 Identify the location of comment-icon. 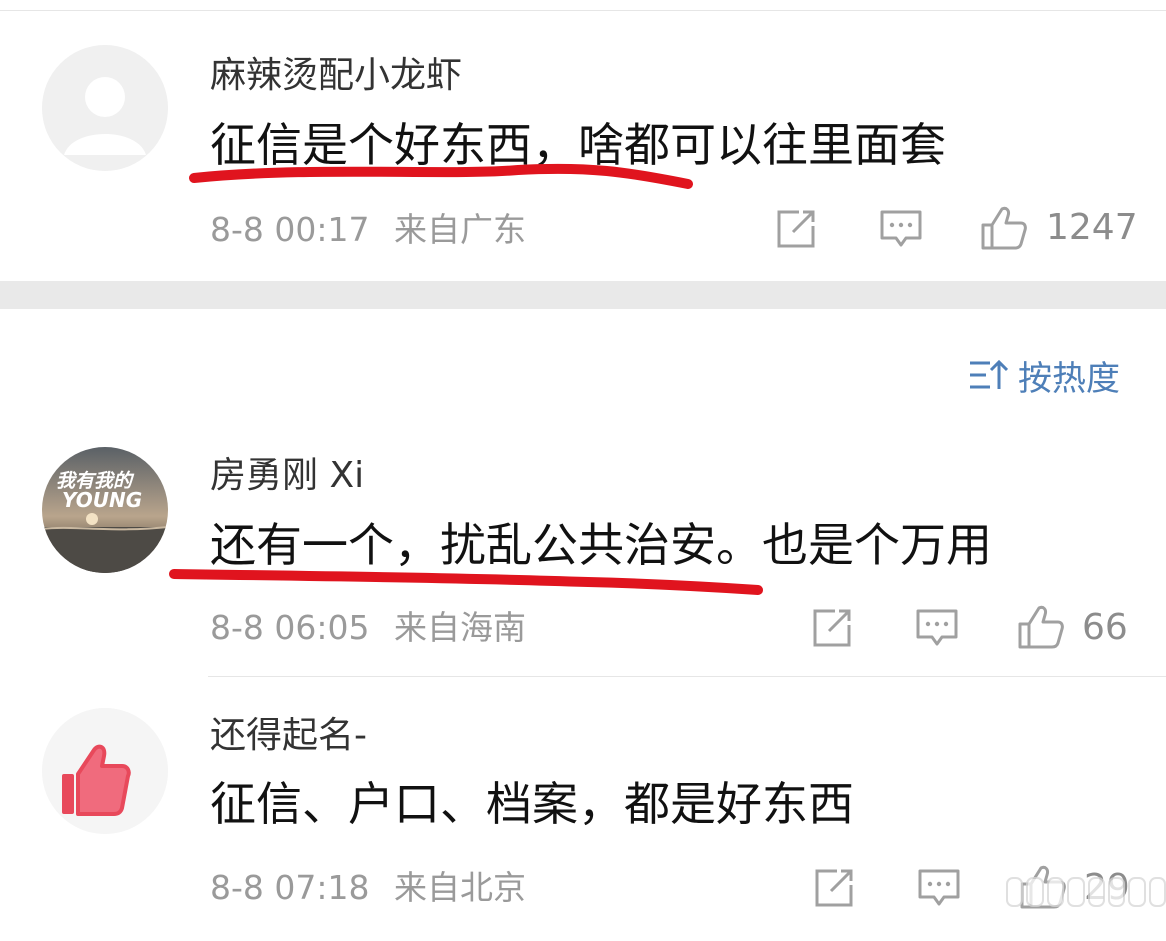
(939, 888).